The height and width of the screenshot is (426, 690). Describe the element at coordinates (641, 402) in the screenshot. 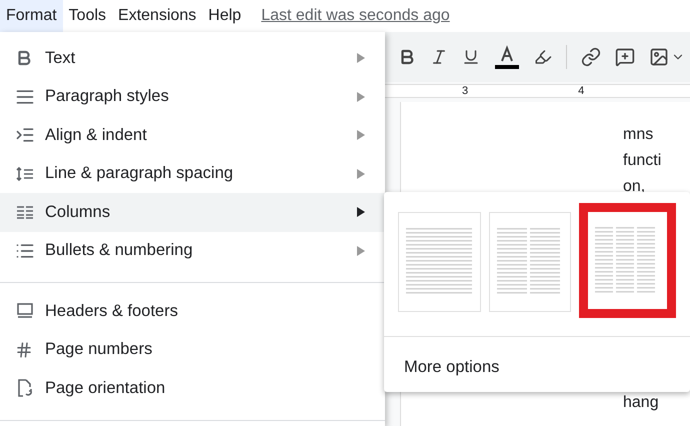

I see `document-text: hang` at that location.